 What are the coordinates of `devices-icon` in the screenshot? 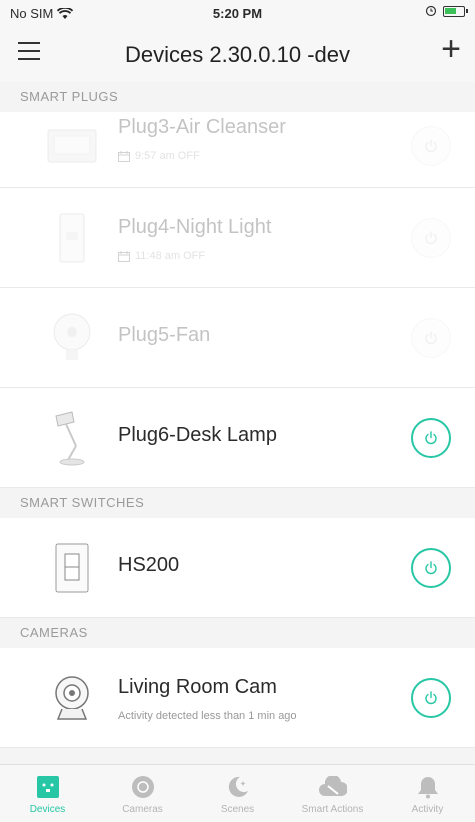 It's located at (48, 787).